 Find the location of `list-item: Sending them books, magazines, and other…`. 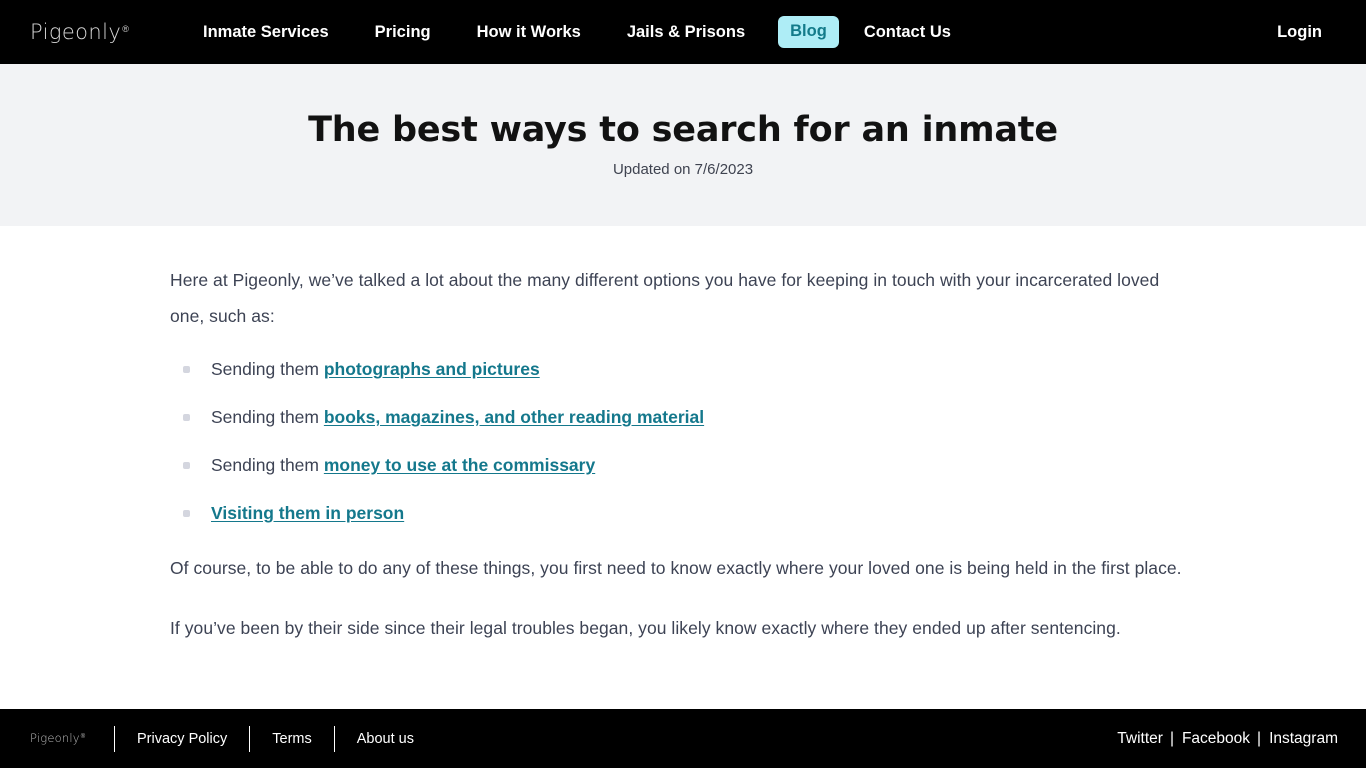

list-item: Sending them books, magazines, and other… is located at coordinates (683, 417).